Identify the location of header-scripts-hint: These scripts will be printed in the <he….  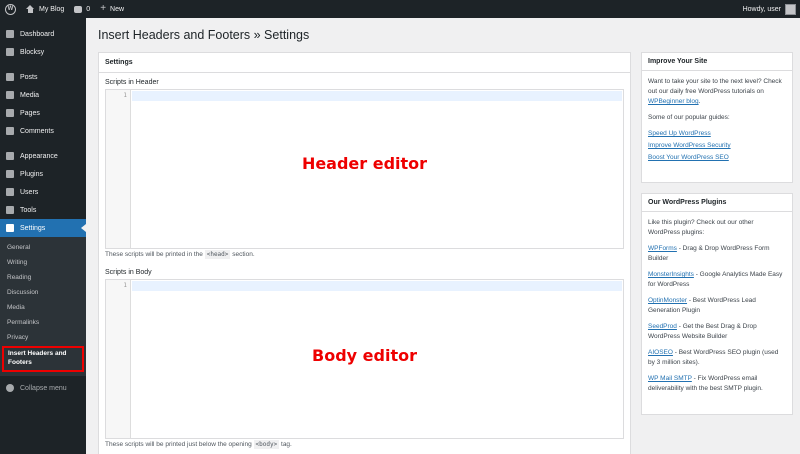
(180, 254).